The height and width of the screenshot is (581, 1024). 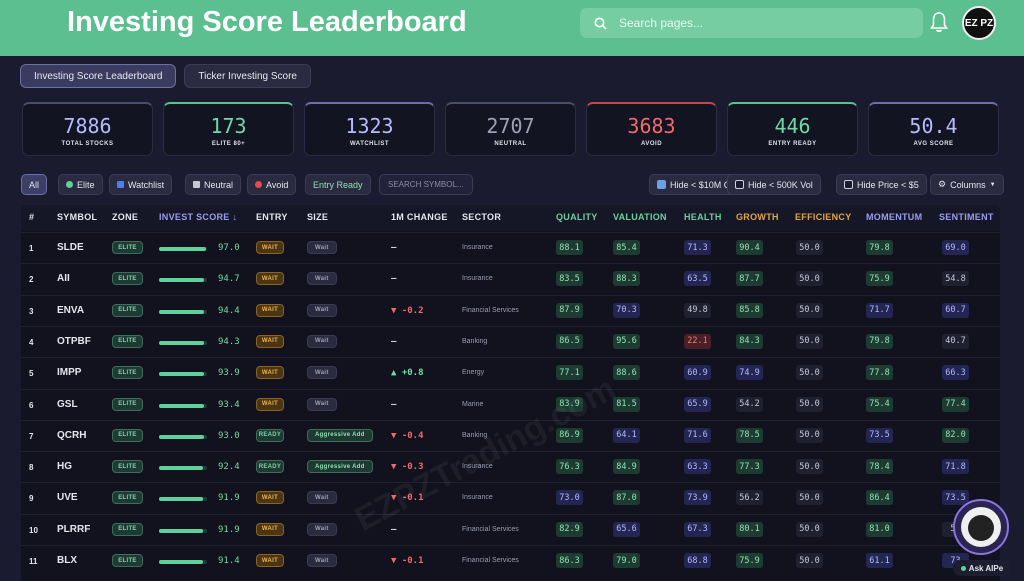 What do you see at coordinates (70, 310) in the screenshot?
I see `symbol-cell: ENVA` at bounding box center [70, 310].